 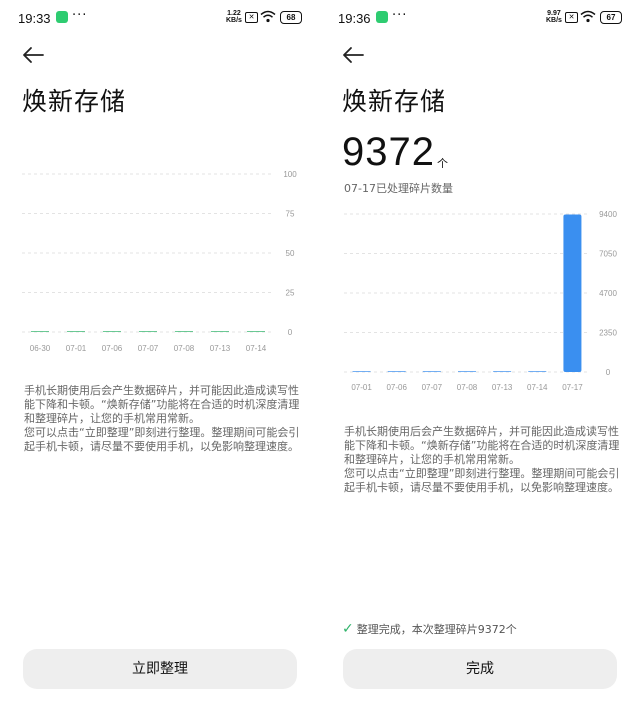 I want to click on status-bar: 19:36 ··· 9.97 KB/s ✕ 67, so click(x=480, y=17).